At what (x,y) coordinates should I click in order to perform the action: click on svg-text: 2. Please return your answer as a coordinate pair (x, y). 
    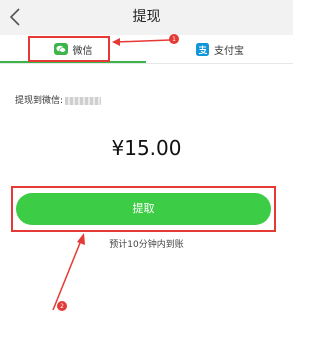
    Looking at the image, I should click on (62, 306).